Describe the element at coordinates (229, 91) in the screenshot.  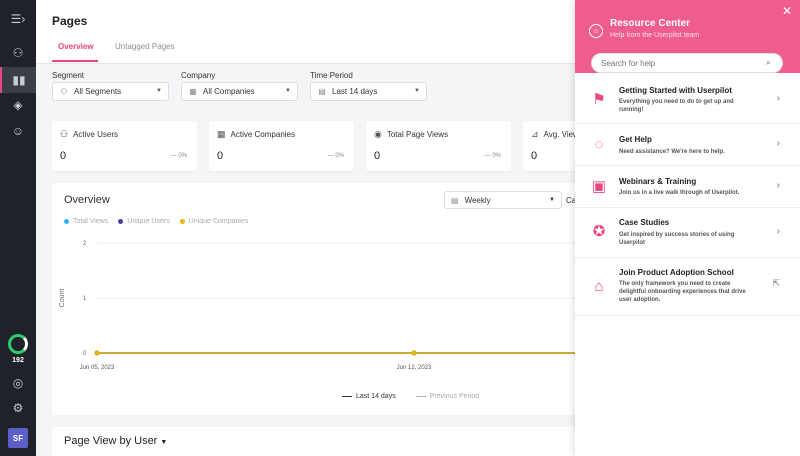
I see `company-value: All Companies` at that location.